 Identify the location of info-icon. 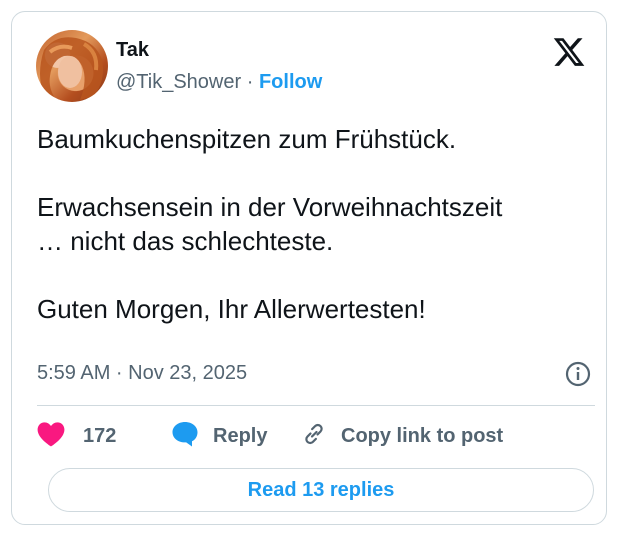
(578, 374).